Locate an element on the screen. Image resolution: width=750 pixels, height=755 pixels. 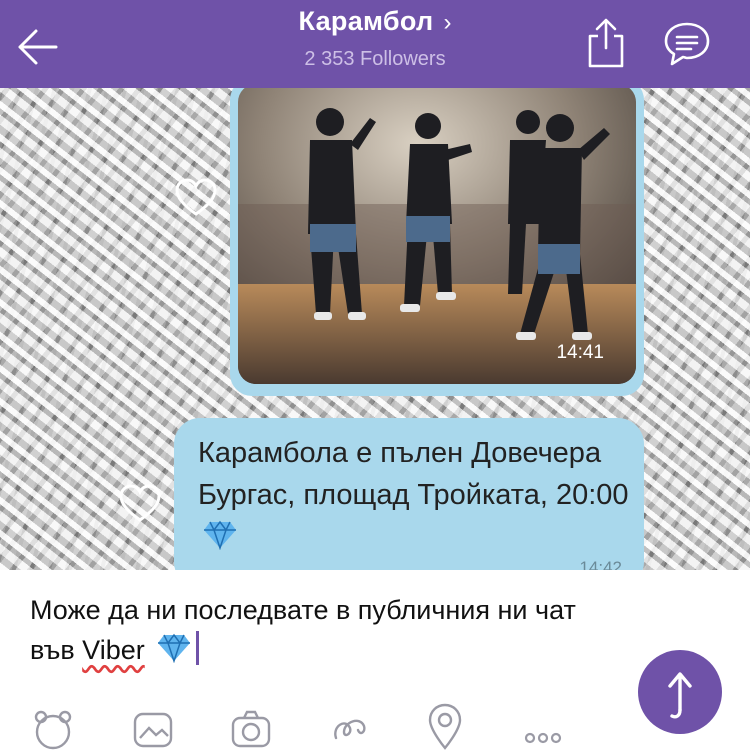
channel-title-link: Карамбол › is located at coordinates (375, 21).